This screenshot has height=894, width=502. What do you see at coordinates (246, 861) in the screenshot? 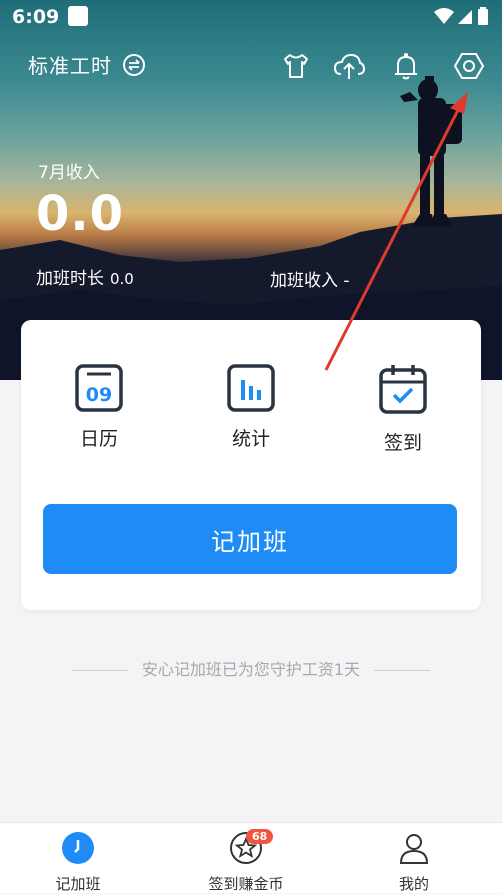
I see `tab-checkin-coins: 68 签到赚金币` at bounding box center [246, 861].